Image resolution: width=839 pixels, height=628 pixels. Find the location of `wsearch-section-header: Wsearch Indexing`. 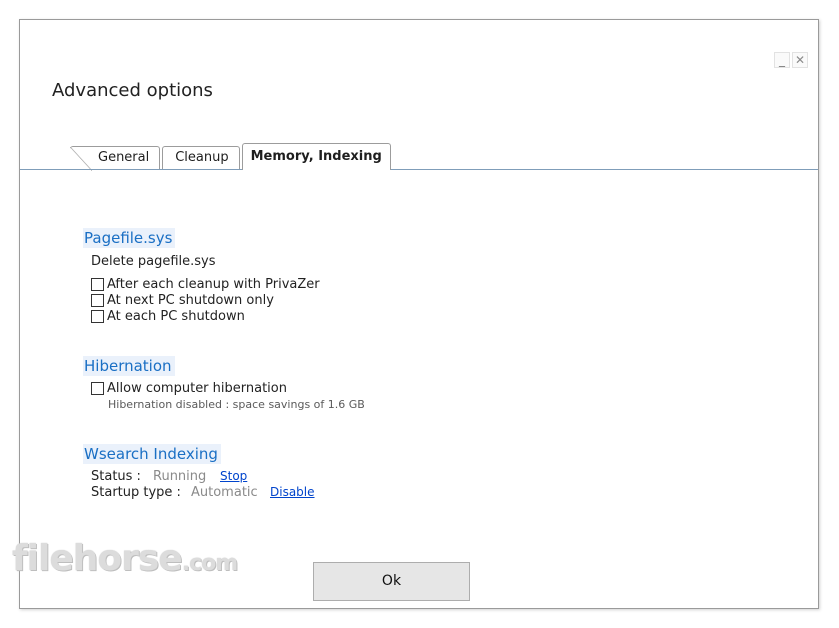

wsearch-section-header: Wsearch Indexing is located at coordinates (152, 454).